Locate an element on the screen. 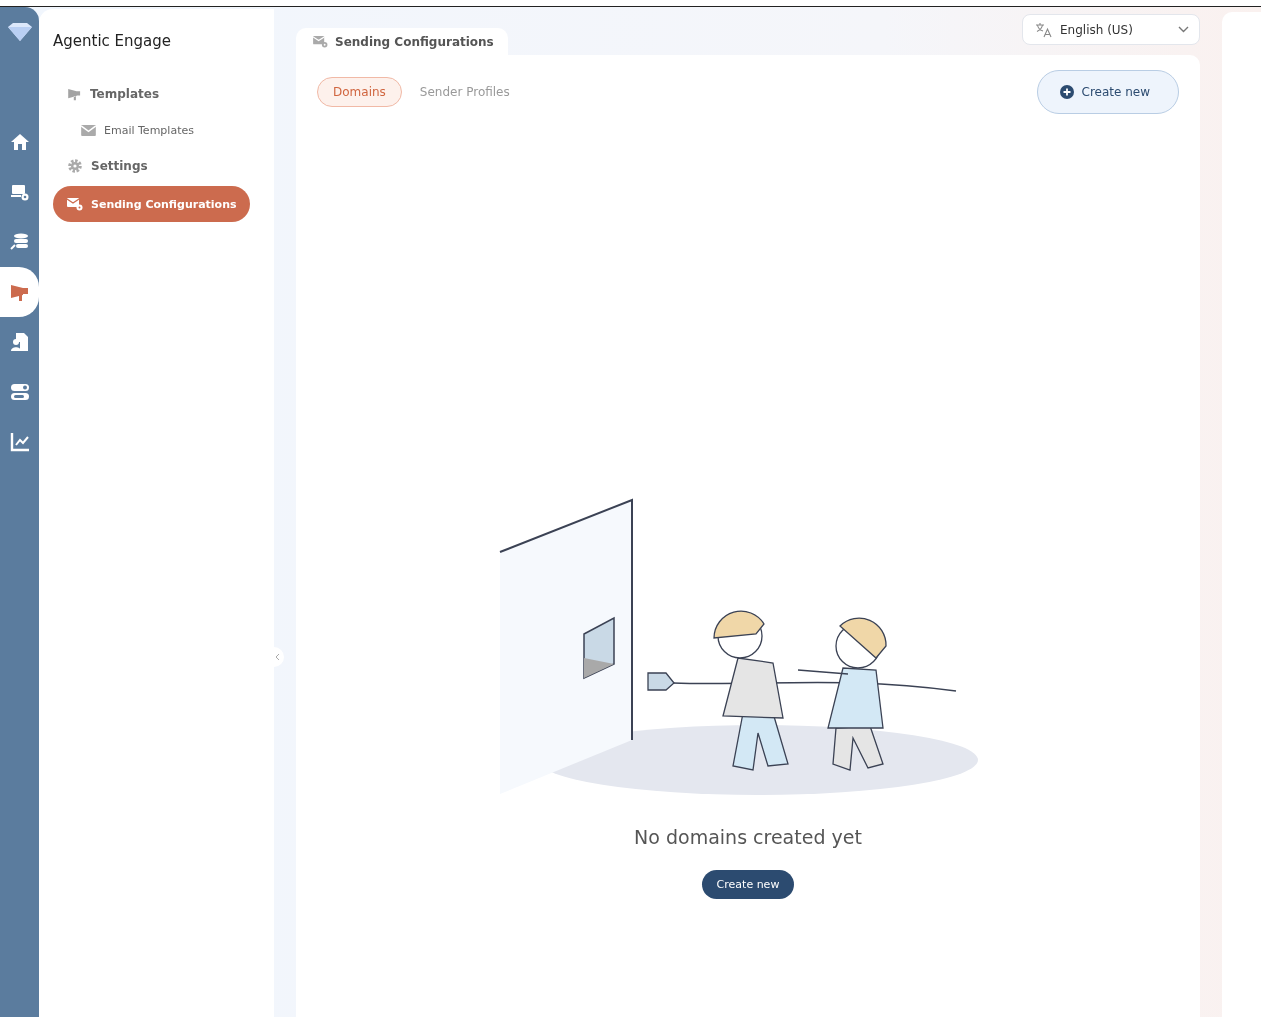  nav-item: Templates is located at coordinates (156, 94).